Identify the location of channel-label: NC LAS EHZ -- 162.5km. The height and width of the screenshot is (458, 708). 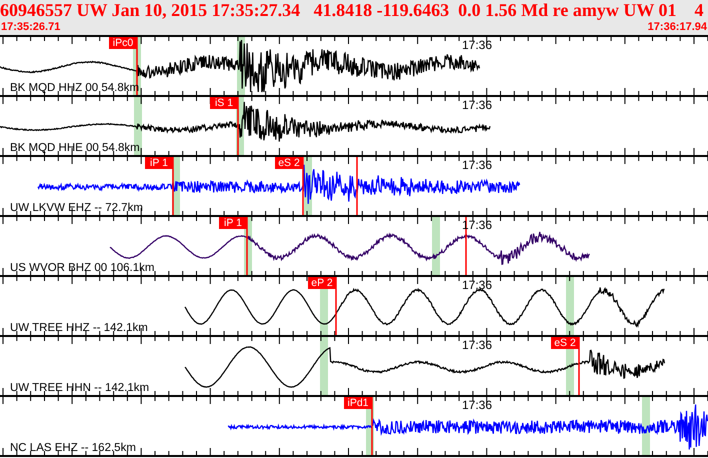
(73, 448).